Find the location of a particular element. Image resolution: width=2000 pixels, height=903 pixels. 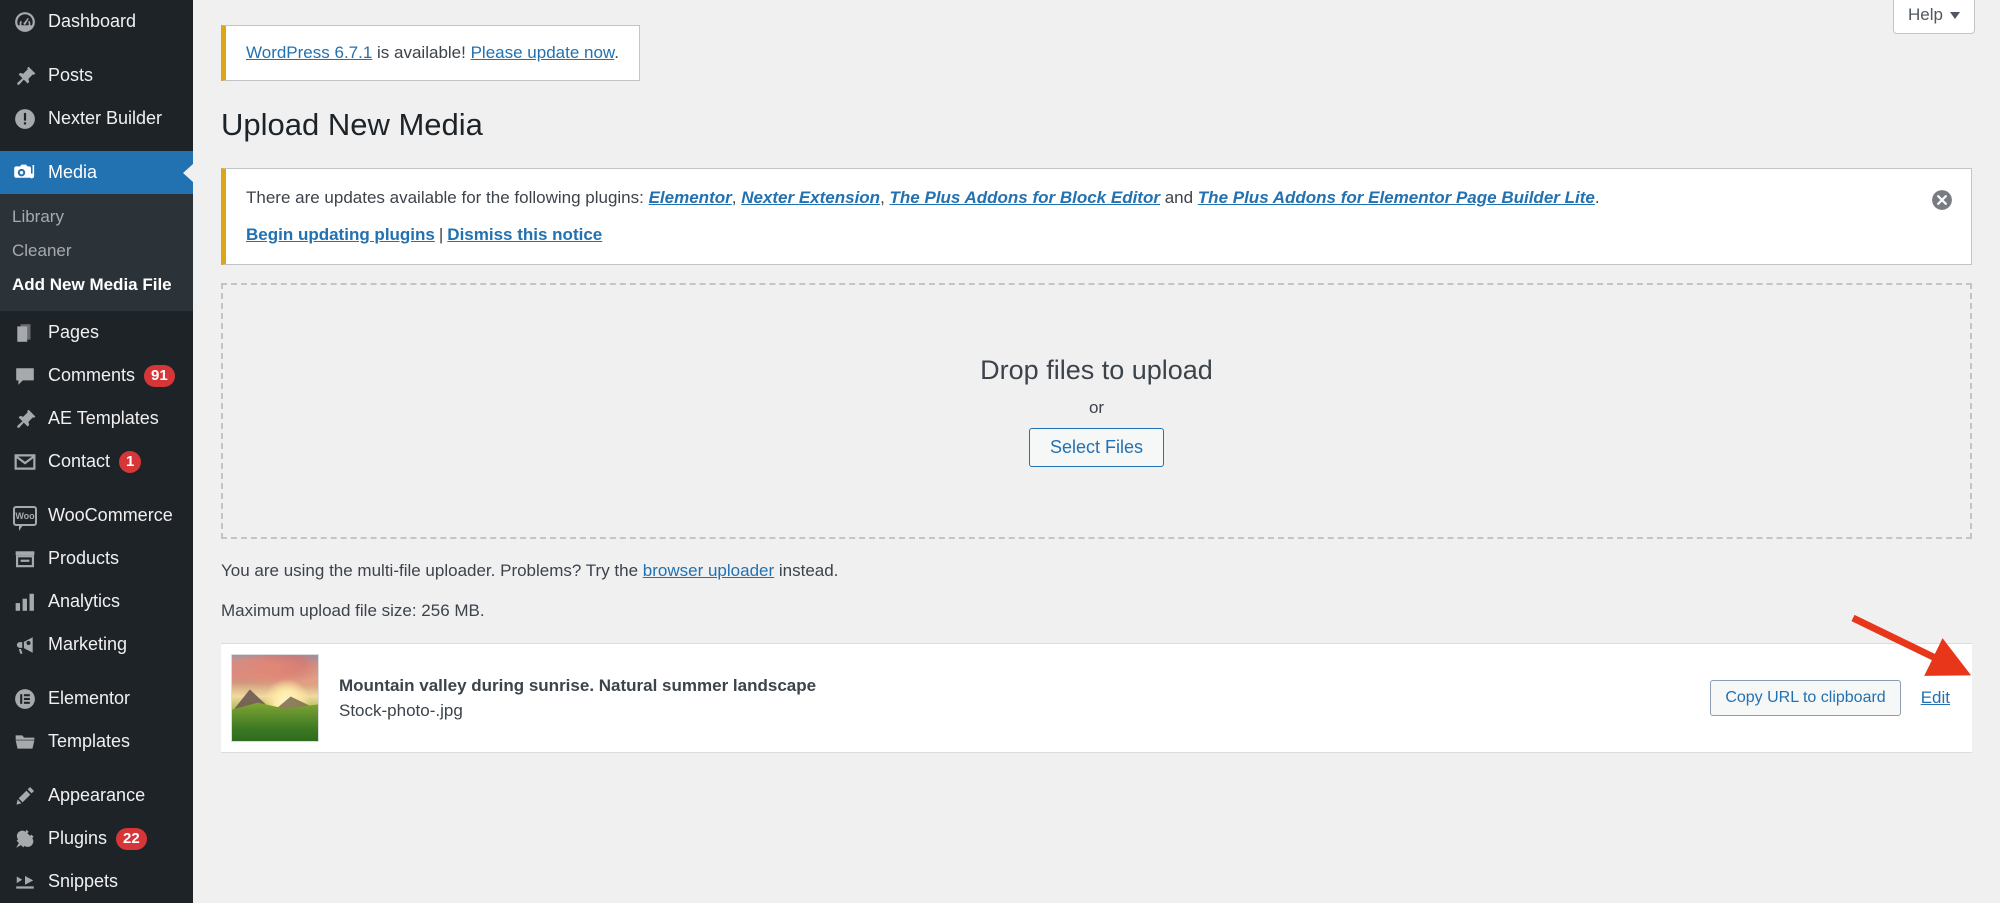

sidebar-item-elementor: Elementor is located at coordinates (96, 698).